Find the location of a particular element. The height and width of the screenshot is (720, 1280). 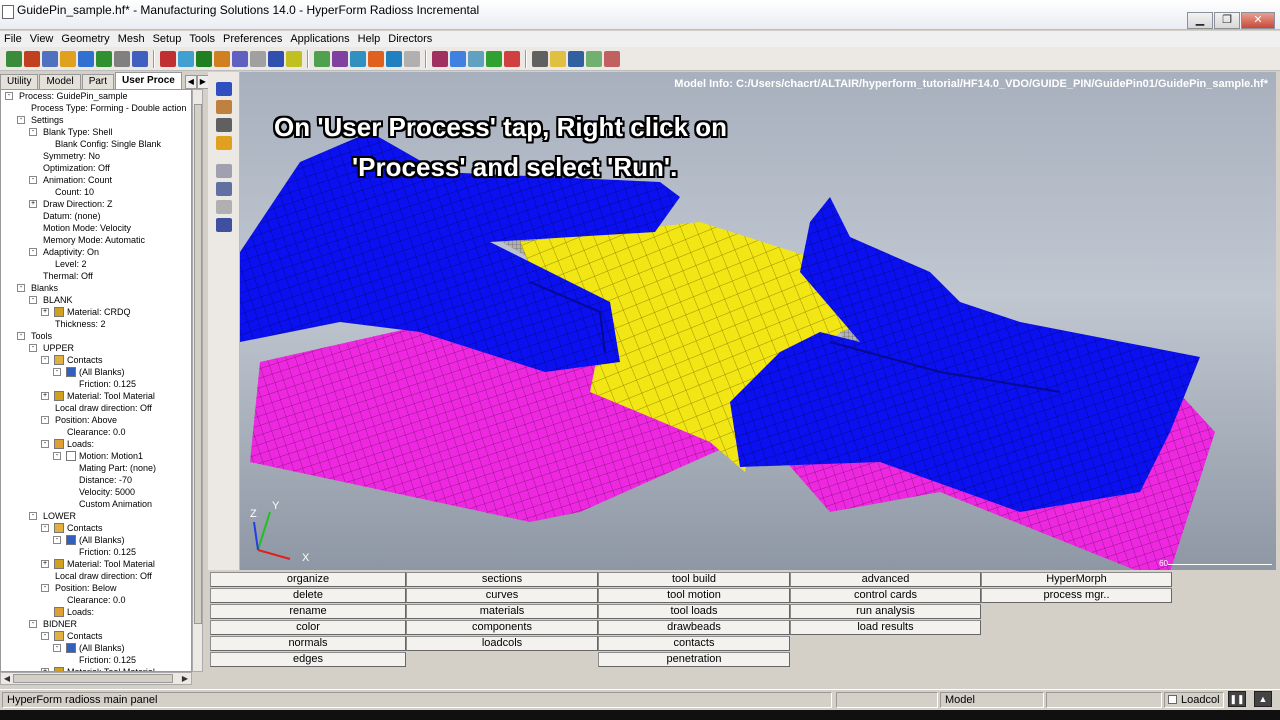

panel-button-tool-loads: tool loads is located at coordinates (694, 611).